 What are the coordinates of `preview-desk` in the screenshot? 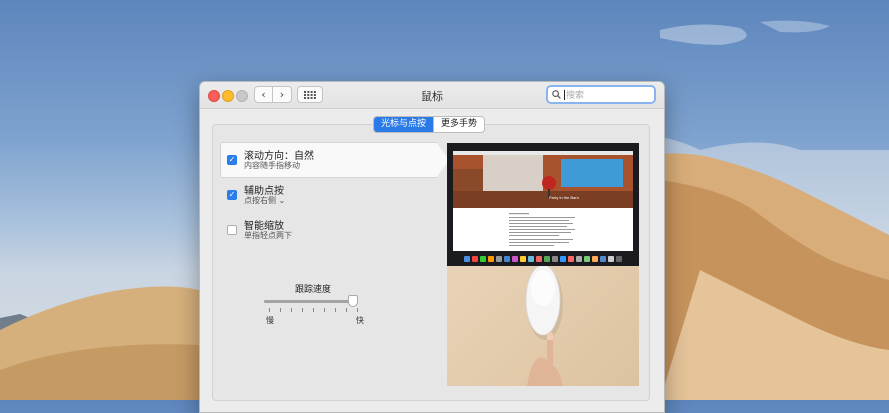 It's located at (543, 325).